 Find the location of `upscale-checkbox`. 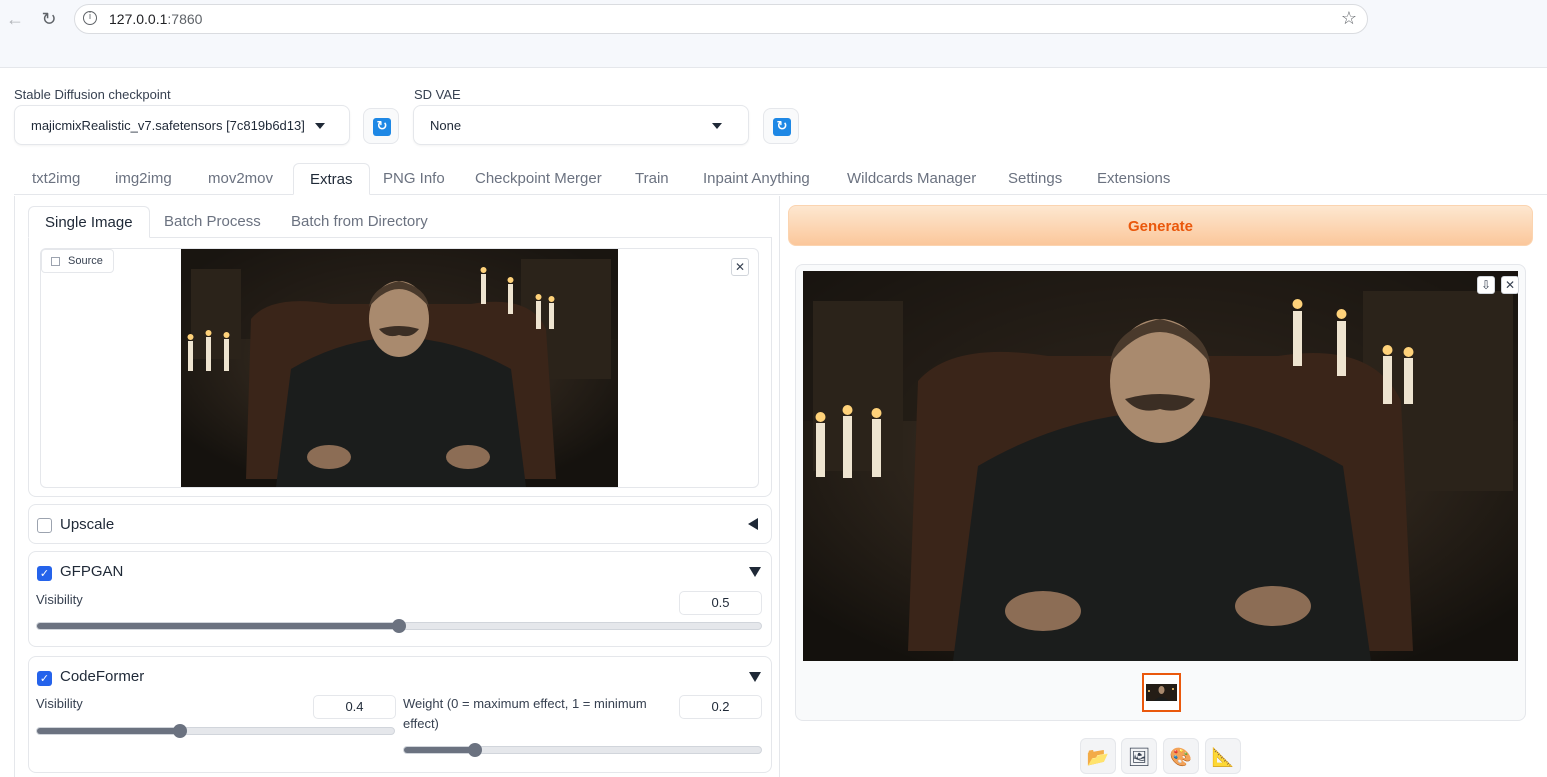

upscale-checkbox is located at coordinates (44, 525).